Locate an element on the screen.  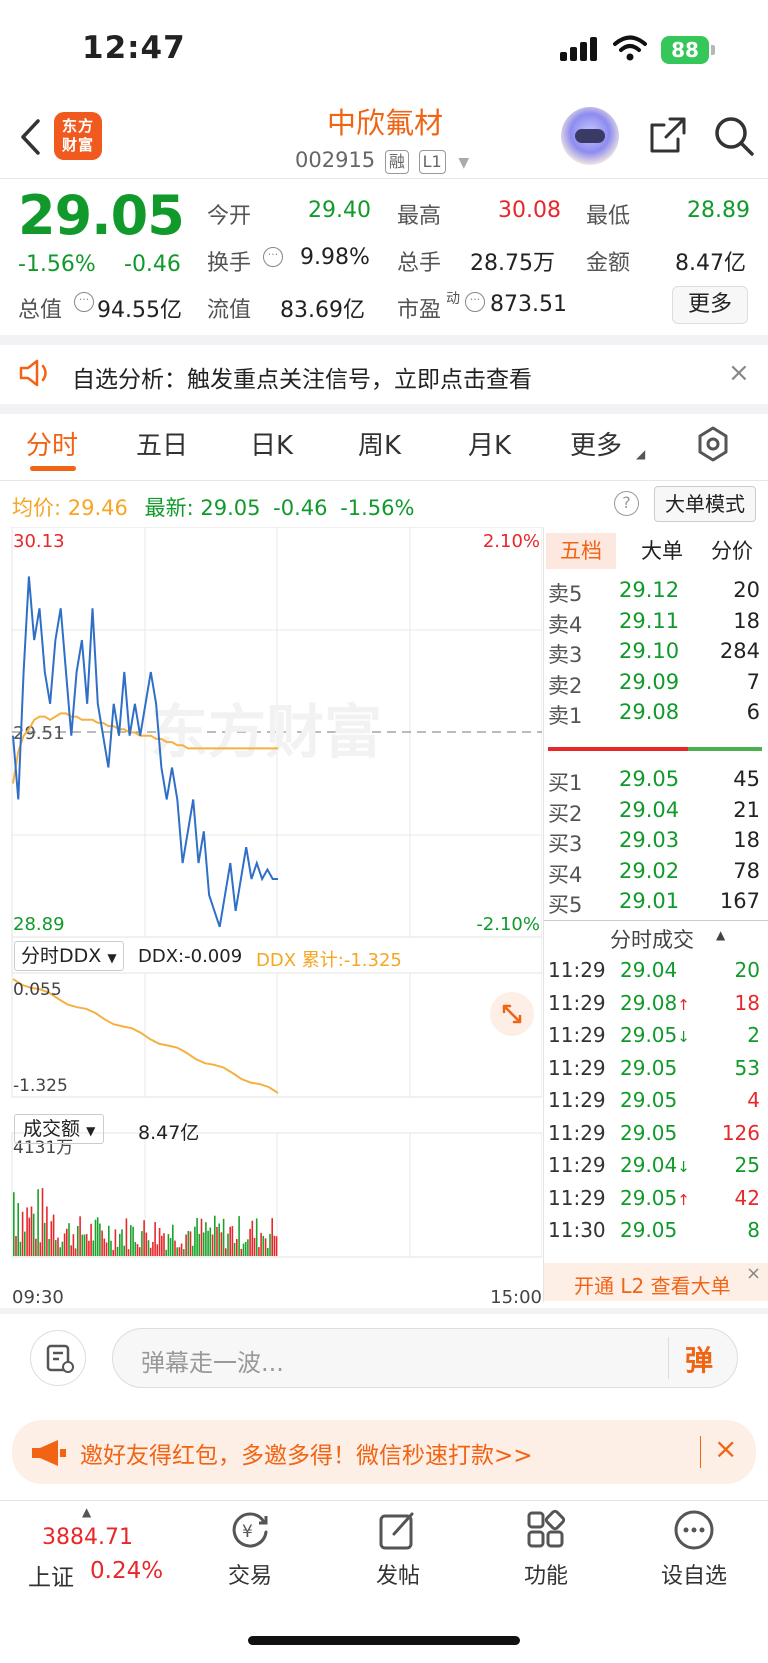
trades-title: 分时成交 is located at coordinates (652, 939).